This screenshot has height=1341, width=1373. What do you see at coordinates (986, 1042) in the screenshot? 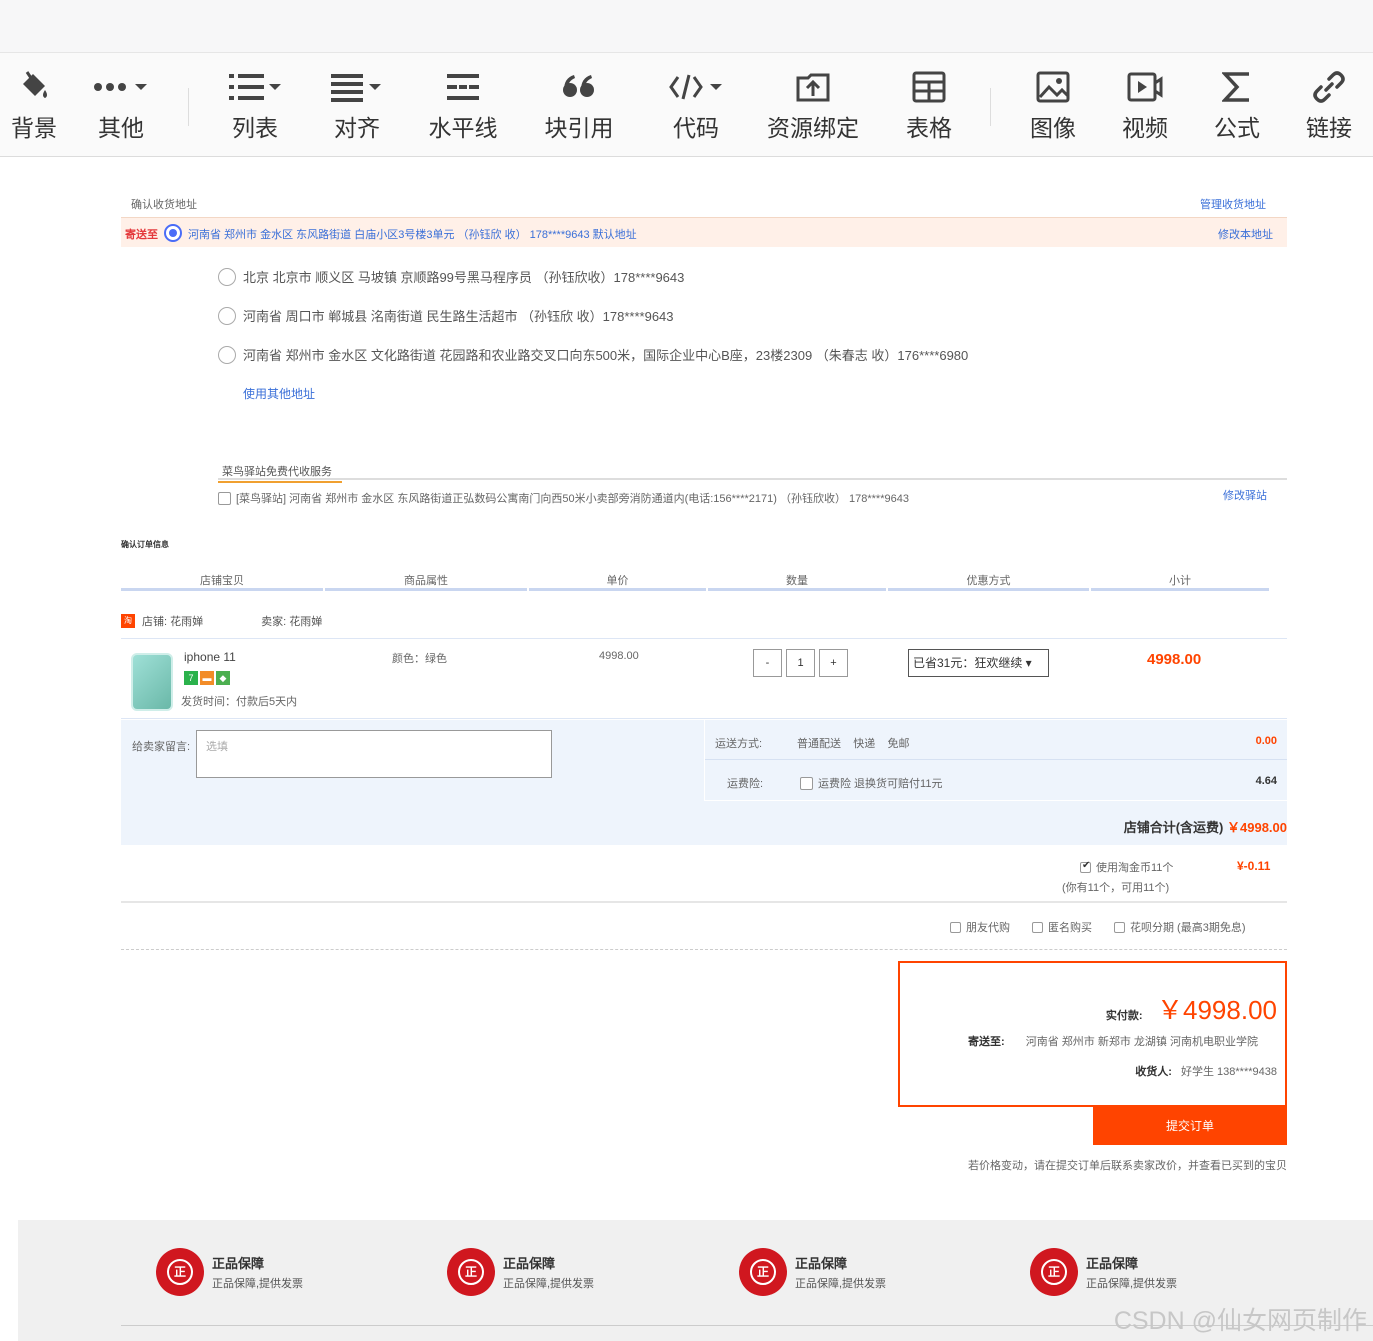
I see `ship-to-label: 寄送至:` at bounding box center [986, 1042].